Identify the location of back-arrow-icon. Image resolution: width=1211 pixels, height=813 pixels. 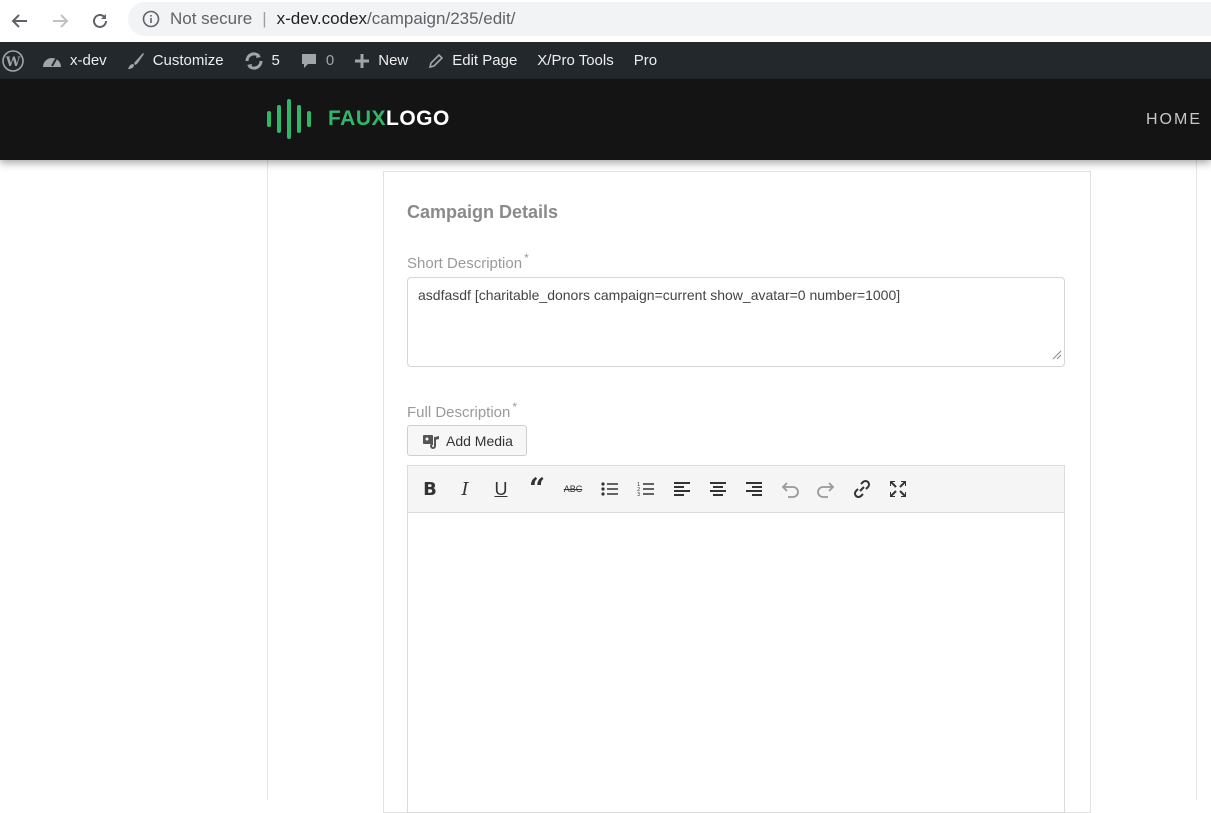
(19, 21).